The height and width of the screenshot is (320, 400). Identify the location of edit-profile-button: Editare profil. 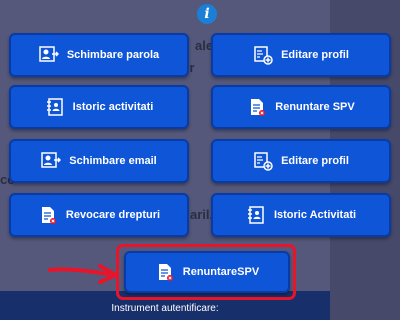
(301, 55).